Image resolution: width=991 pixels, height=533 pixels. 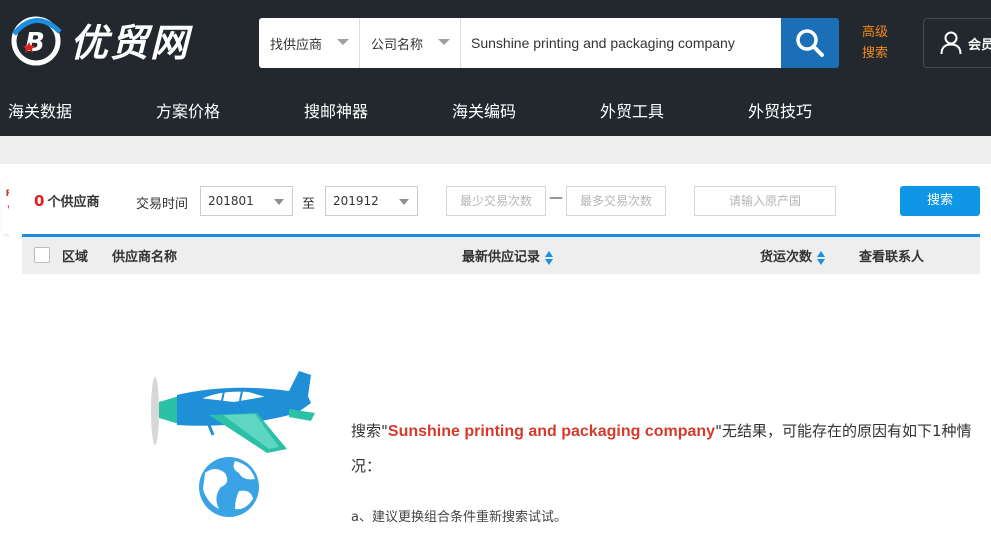 What do you see at coordinates (39, 201) in the screenshot?
I see `supplier-count-value: 0` at bounding box center [39, 201].